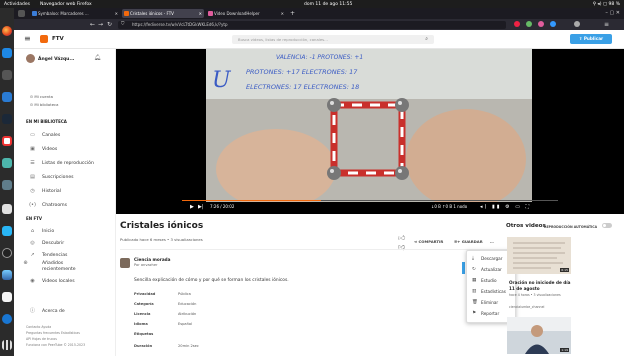 The height and width of the screenshot is (356, 624). What do you see at coordinates (539, 255) in the screenshot?
I see `related-video-thumbnail: 6:15` at bounding box center [539, 255].